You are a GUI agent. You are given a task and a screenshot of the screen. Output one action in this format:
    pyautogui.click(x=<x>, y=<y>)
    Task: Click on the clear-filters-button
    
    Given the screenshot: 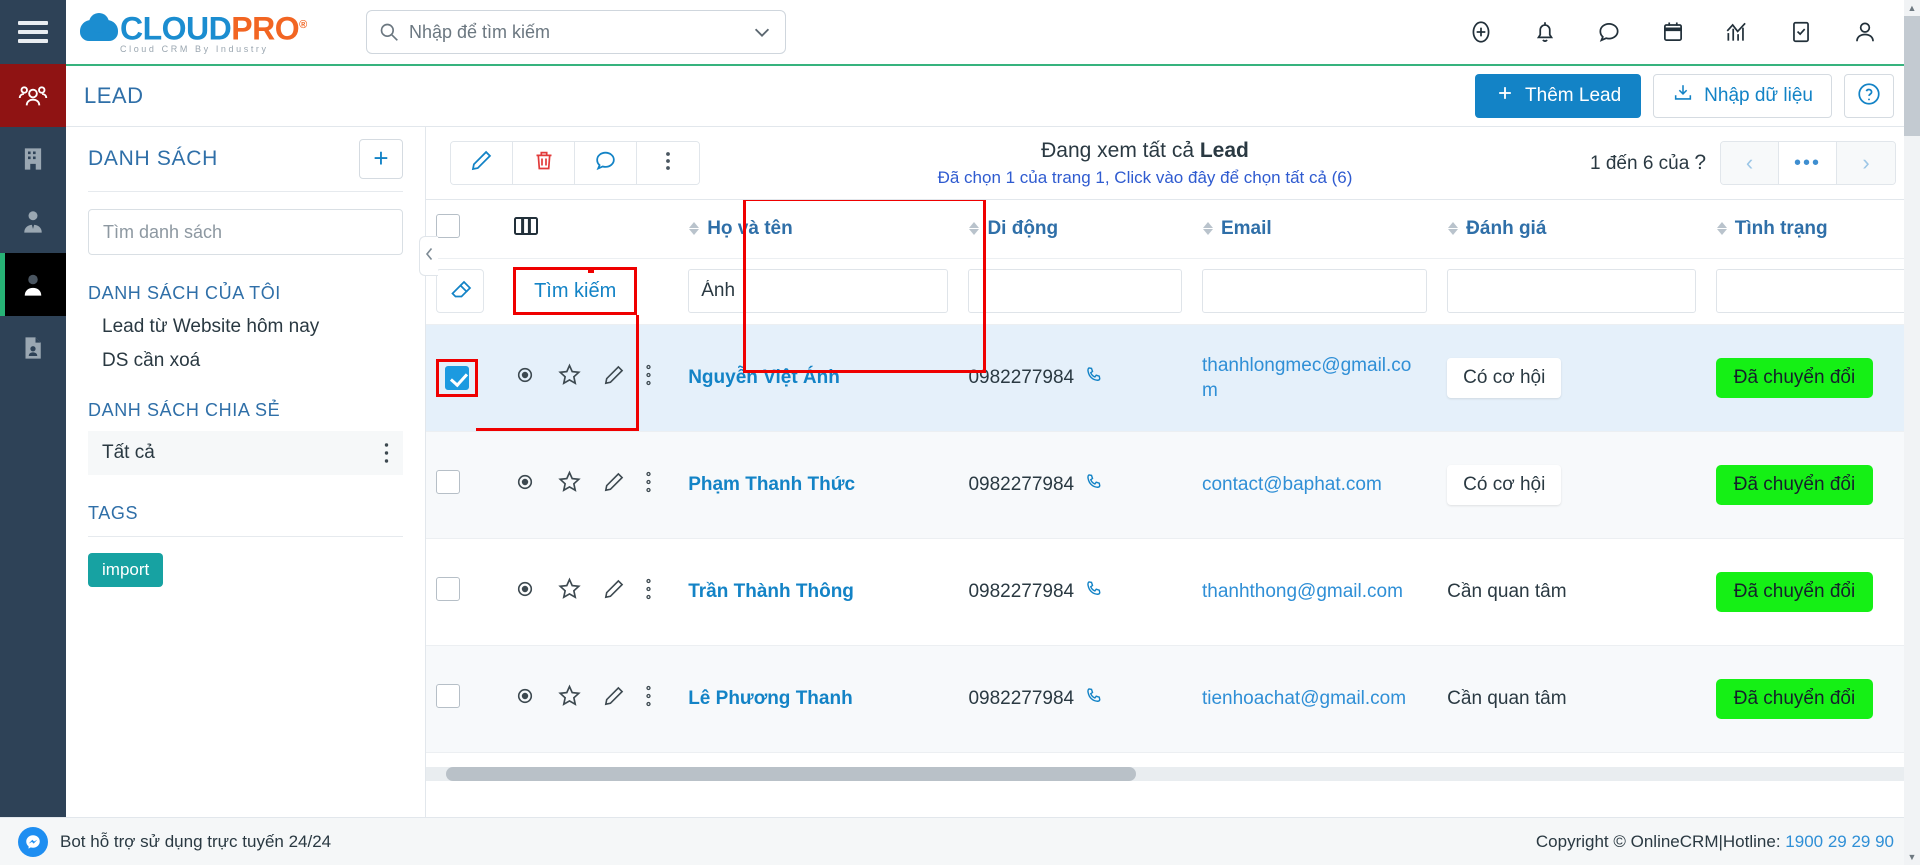 What is the action you would take?
    pyautogui.click(x=460, y=291)
    